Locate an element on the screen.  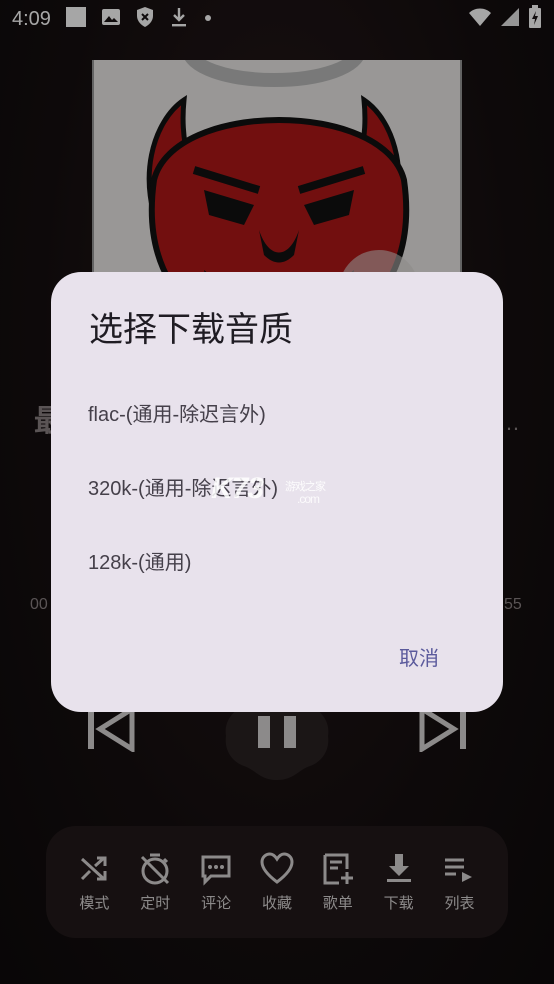
option-128k: 128k-(通用) is located at coordinates (139, 560).